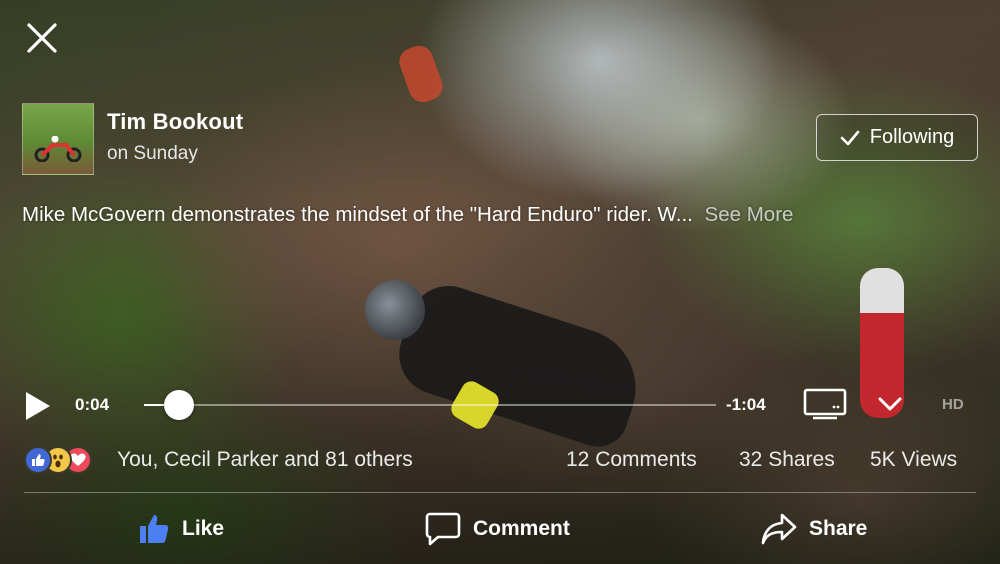 The image size is (1000, 564). Describe the element at coordinates (746, 404) in the screenshot. I see `remaining-time: -1:04` at that location.